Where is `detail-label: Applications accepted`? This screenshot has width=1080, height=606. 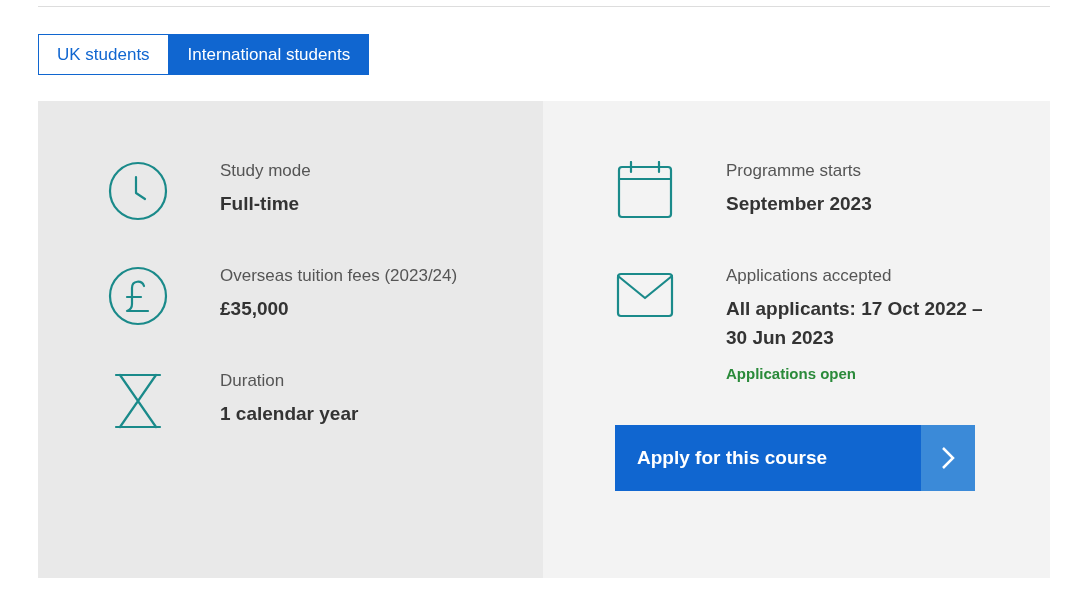 detail-label: Applications accepted is located at coordinates (809, 276).